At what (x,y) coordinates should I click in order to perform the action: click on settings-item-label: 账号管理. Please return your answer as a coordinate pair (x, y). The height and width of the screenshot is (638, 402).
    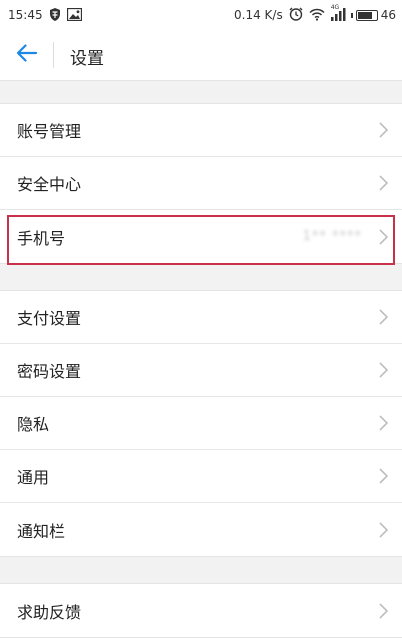
    Looking at the image, I should click on (49, 131).